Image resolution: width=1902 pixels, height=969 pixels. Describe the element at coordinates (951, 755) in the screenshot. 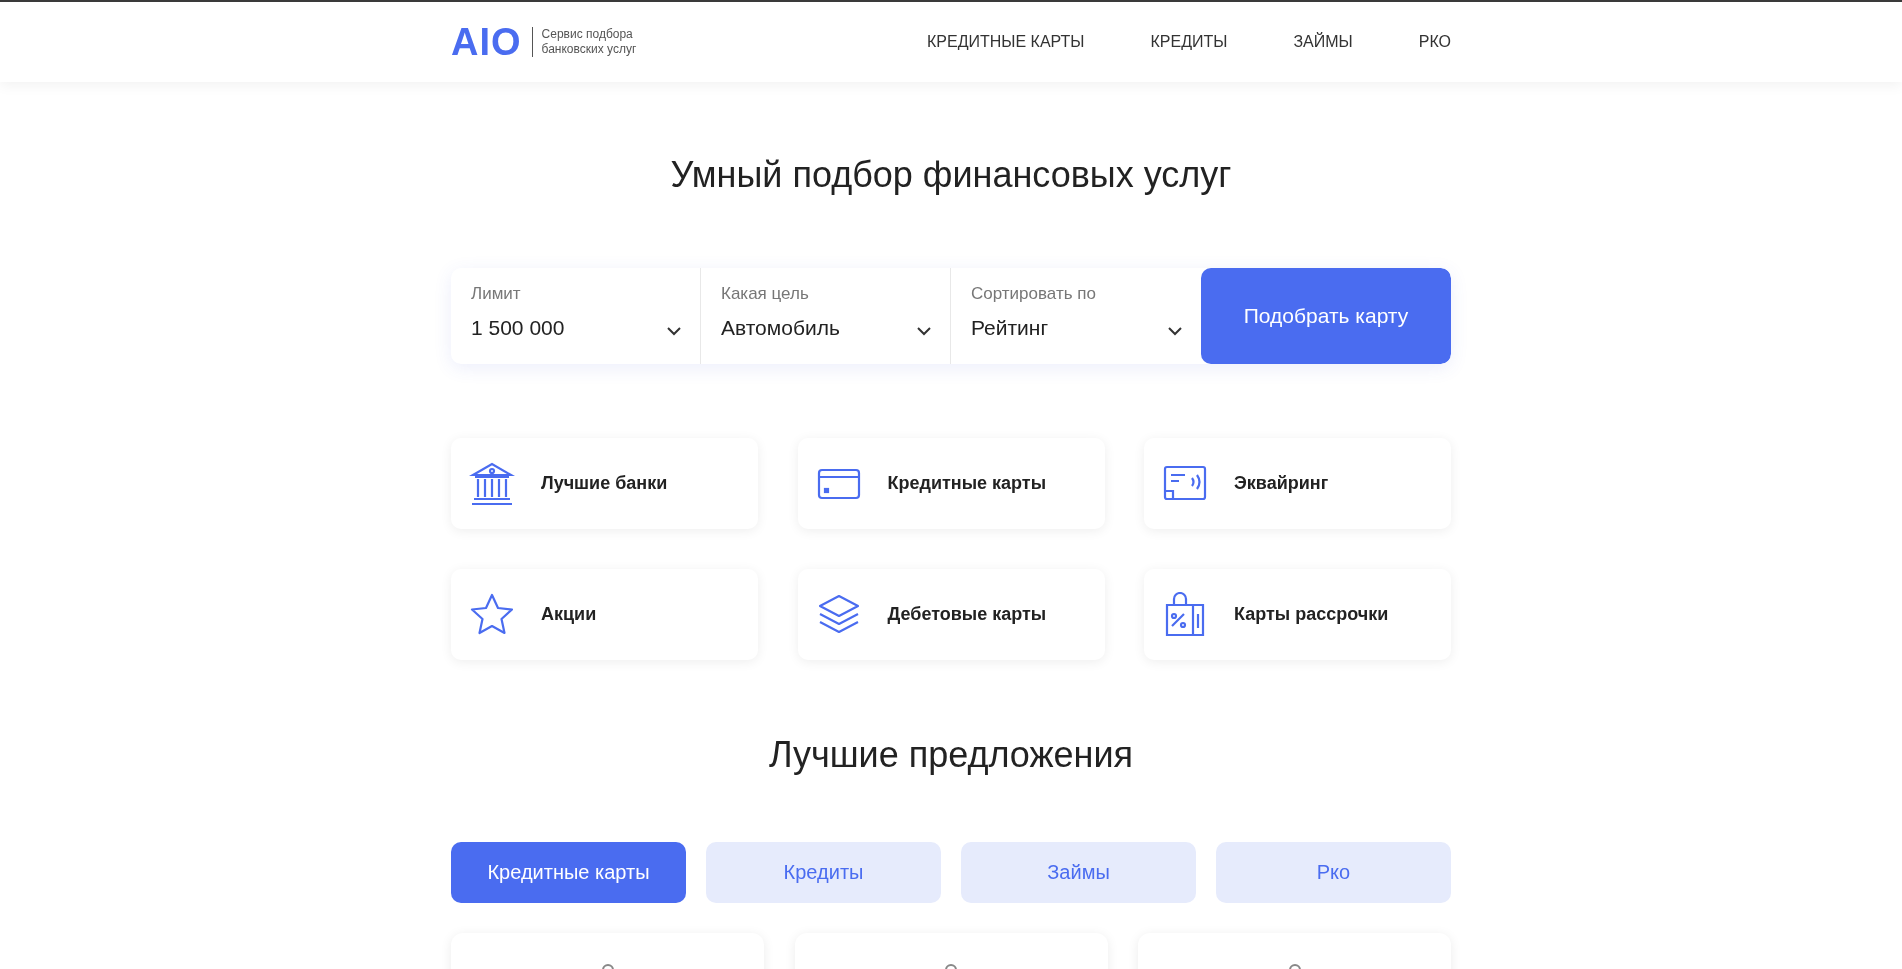

I see `section-title: Лучшие предложения` at that location.